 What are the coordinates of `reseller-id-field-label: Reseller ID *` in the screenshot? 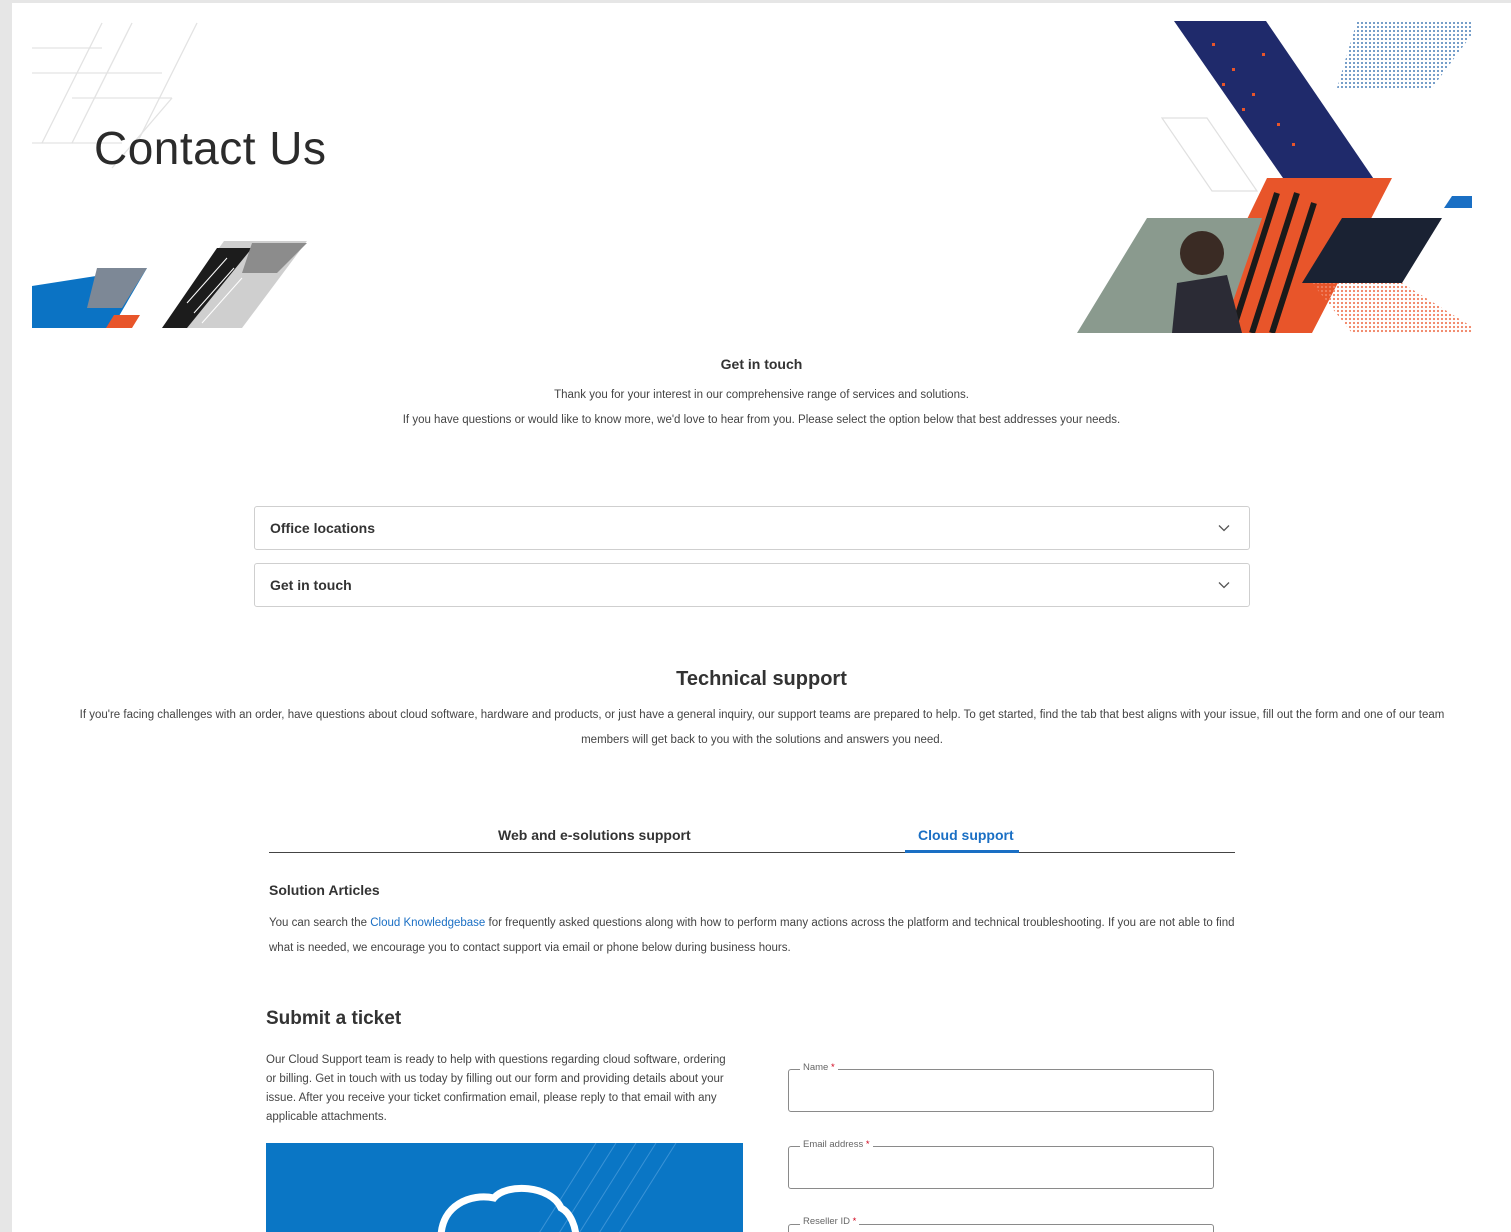 It's located at (830, 1221).